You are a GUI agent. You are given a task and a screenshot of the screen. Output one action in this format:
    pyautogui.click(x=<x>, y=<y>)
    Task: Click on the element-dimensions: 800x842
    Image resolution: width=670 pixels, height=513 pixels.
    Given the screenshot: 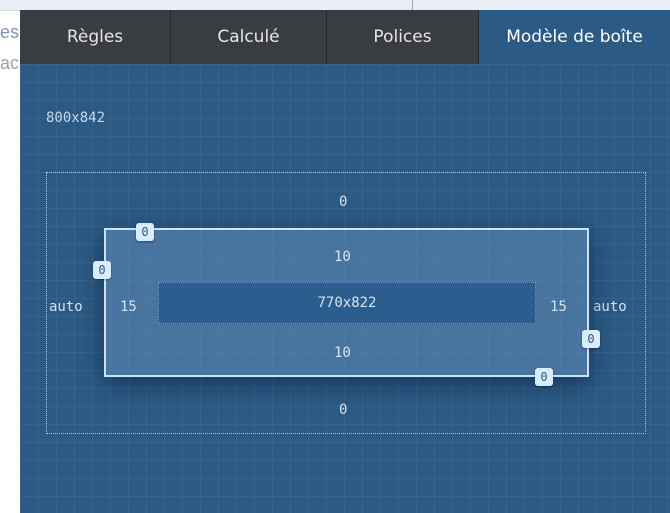 What is the action you would take?
    pyautogui.click(x=76, y=118)
    